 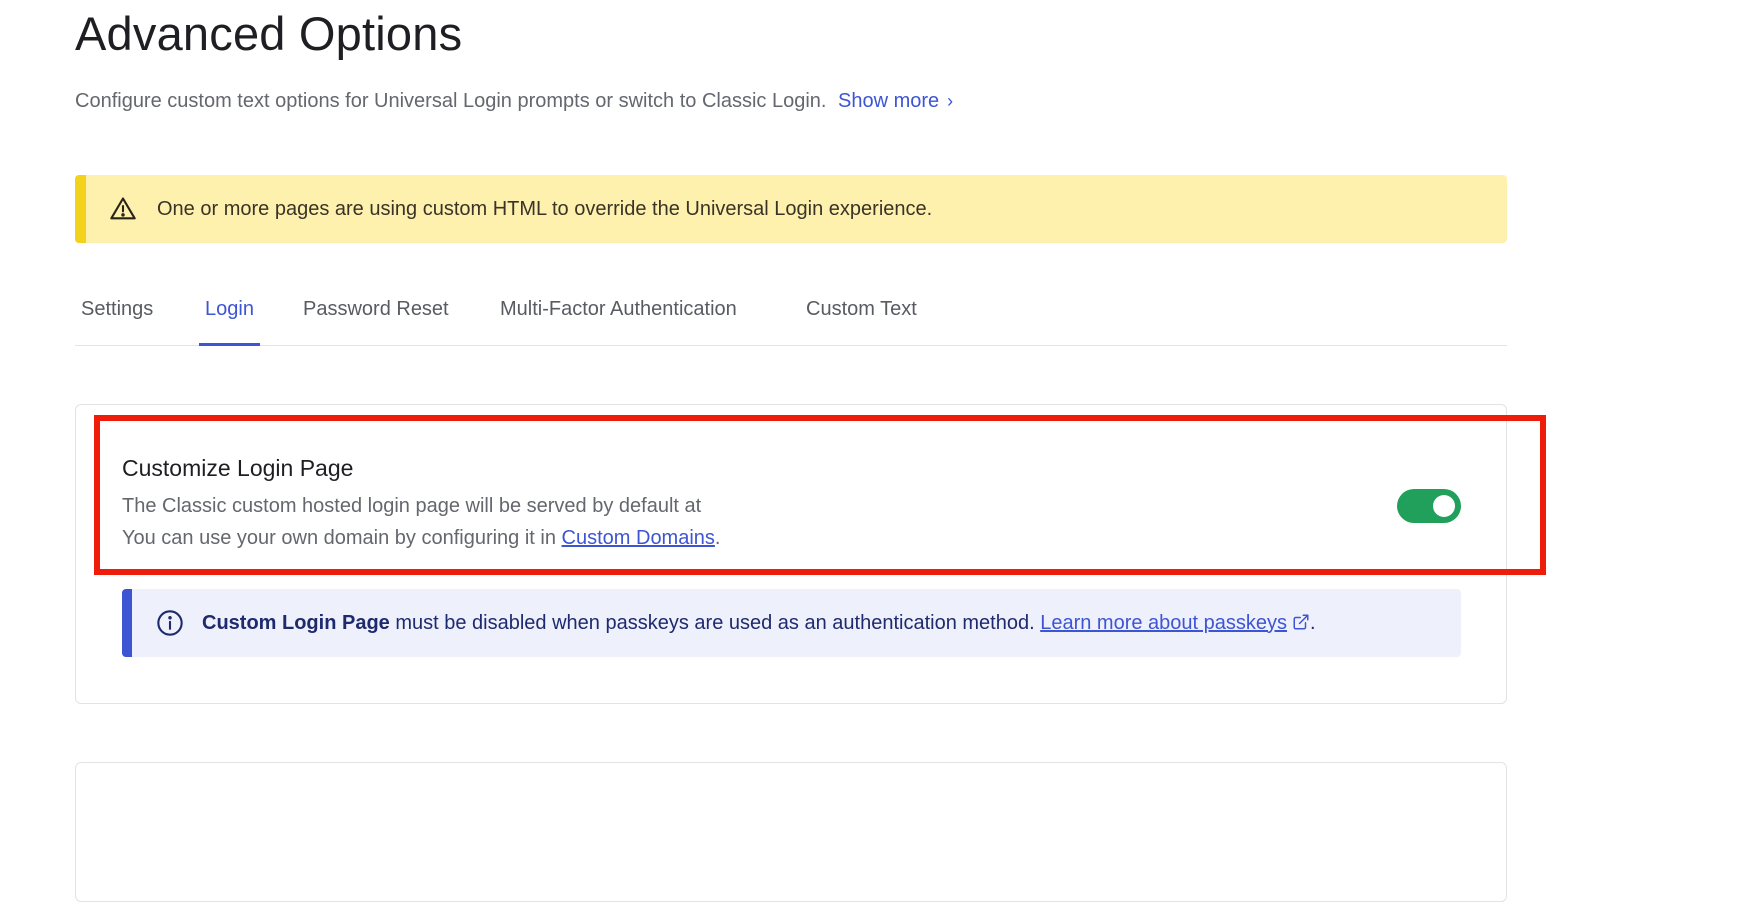 What do you see at coordinates (376, 320) in the screenshot?
I see `tab-password-reset: Password Reset` at bounding box center [376, 320].